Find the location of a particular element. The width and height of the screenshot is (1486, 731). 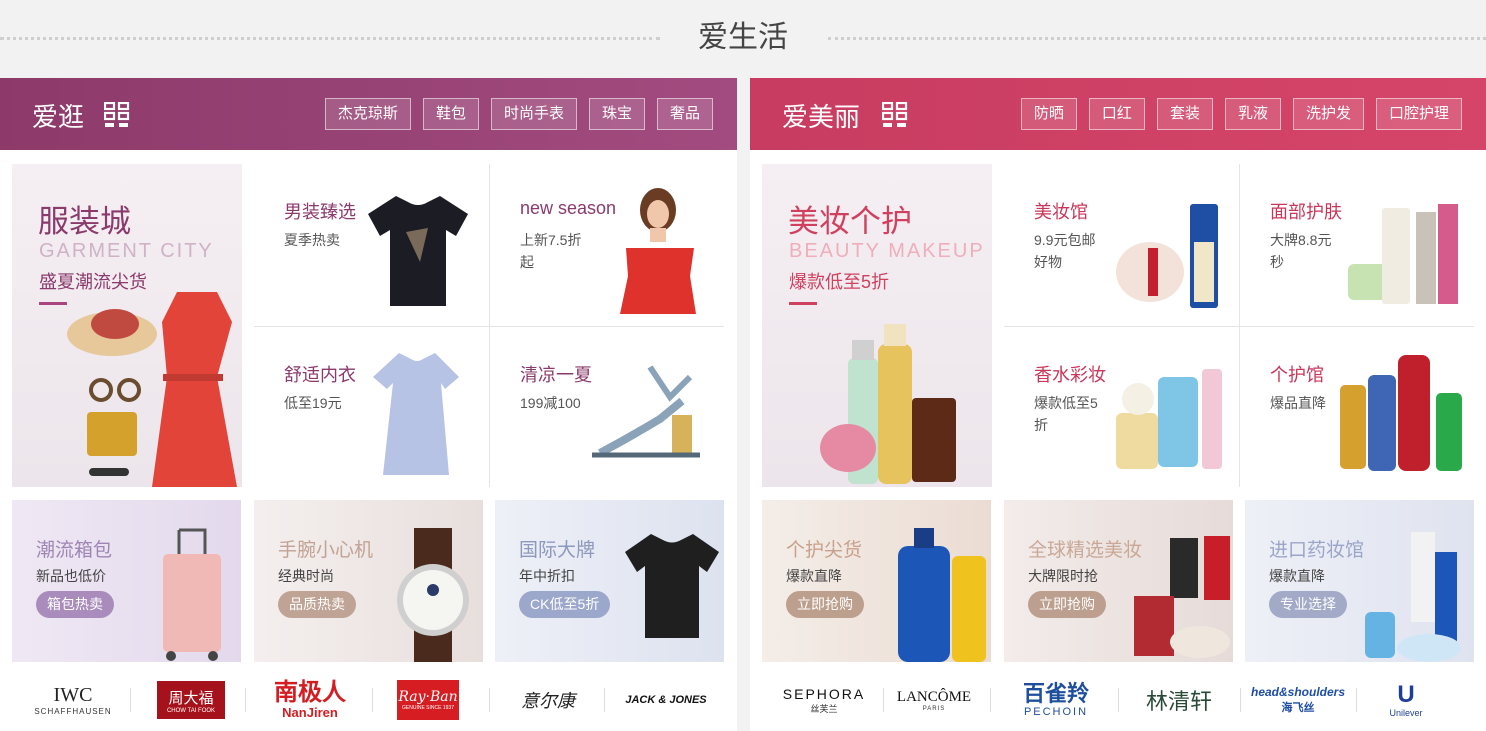

brand-logo-yierkang: 意尔康 is located at coordinates (548, 700).